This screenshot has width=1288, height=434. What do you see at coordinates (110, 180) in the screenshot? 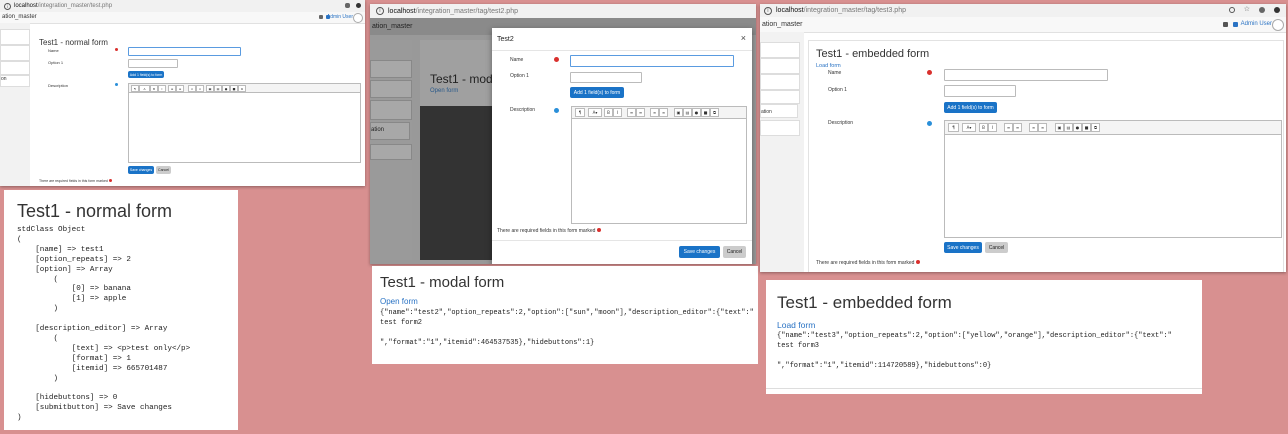
I see `required-icon` at bounding box center [110, 180].